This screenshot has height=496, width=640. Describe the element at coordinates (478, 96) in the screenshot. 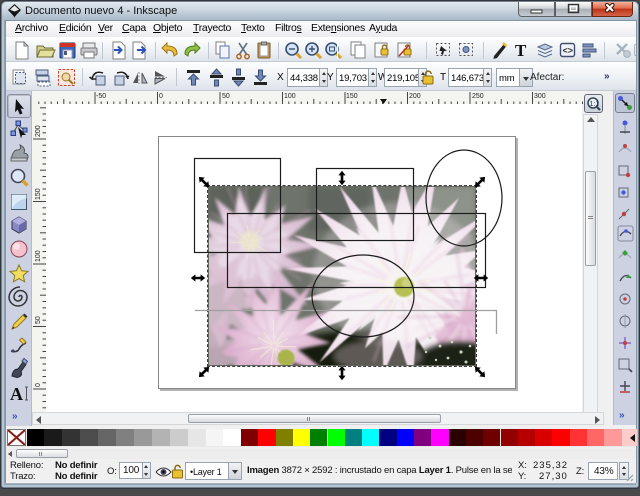

I see `svg-text: 250` at that location.